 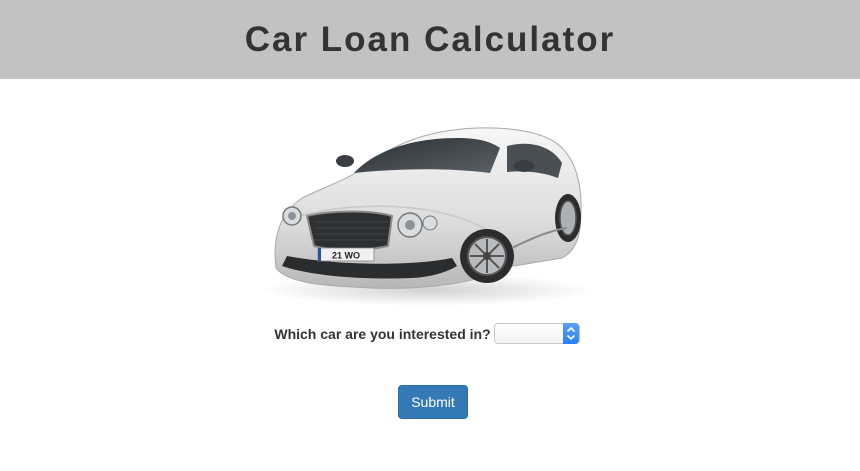 What do you see at coordinates (382, 333) in the screenshot?
I see `car-question-label: Which car are you interested in?` at bounding box center [382, 333].